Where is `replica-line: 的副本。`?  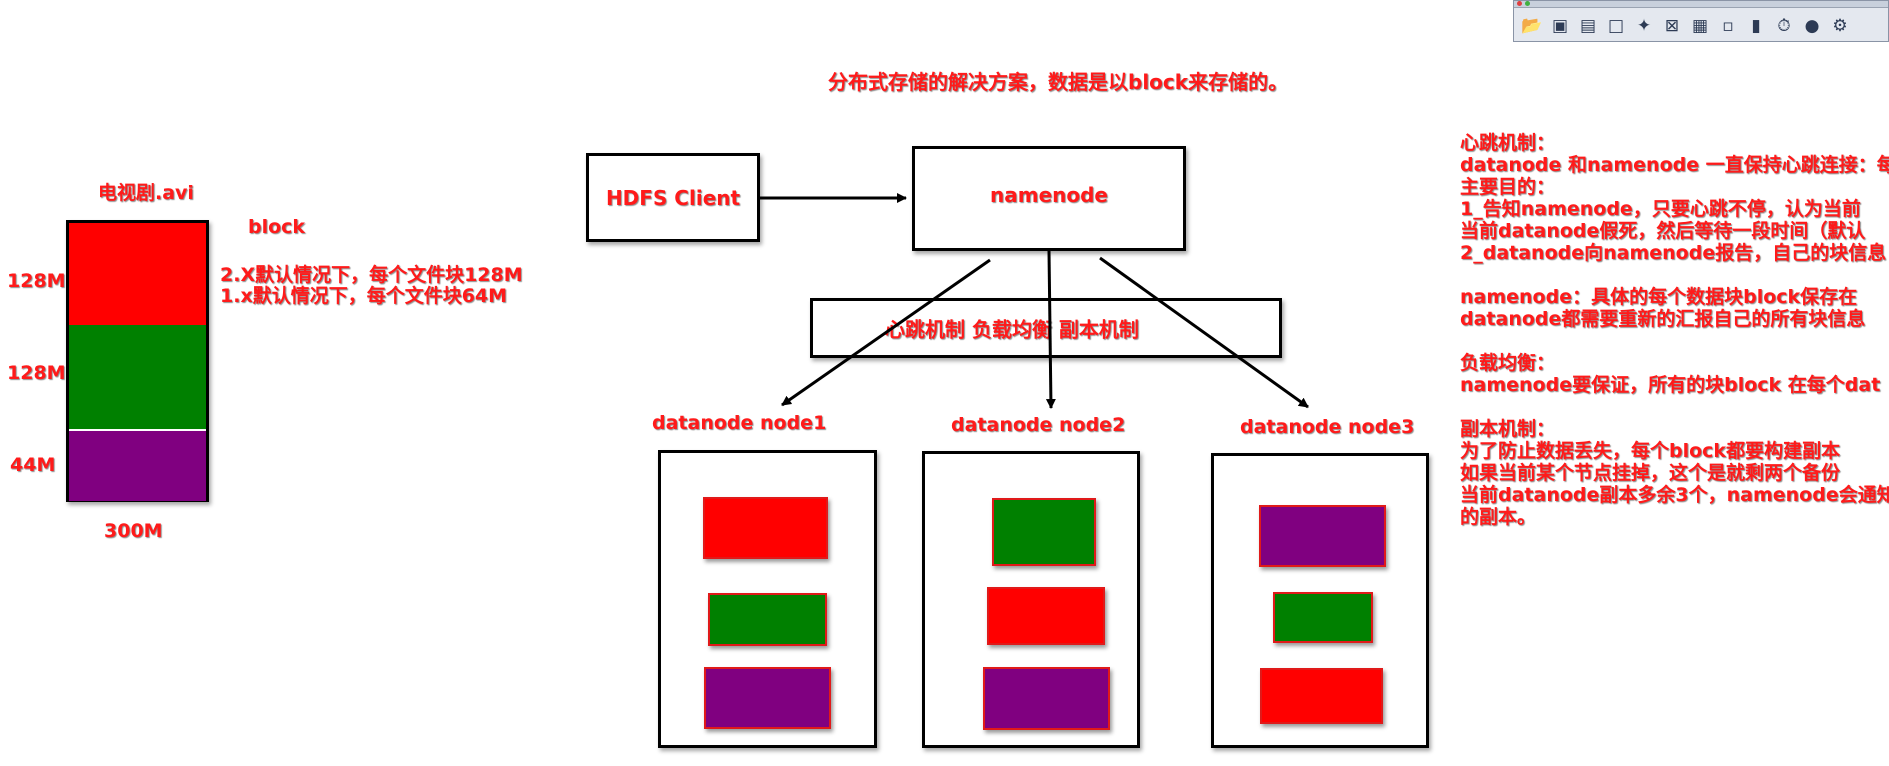
replica-line: 的副本。 is located at coordinates (1498, 517).